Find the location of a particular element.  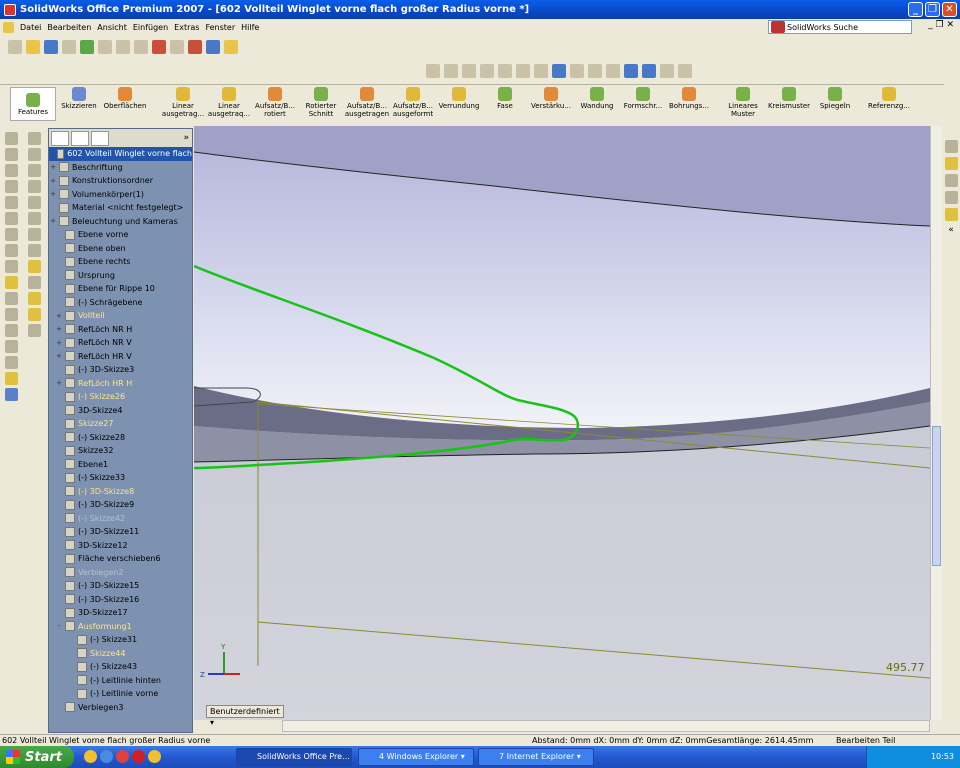

tree-item: 3D-Skizze17 is located at coordinates (120, 613).